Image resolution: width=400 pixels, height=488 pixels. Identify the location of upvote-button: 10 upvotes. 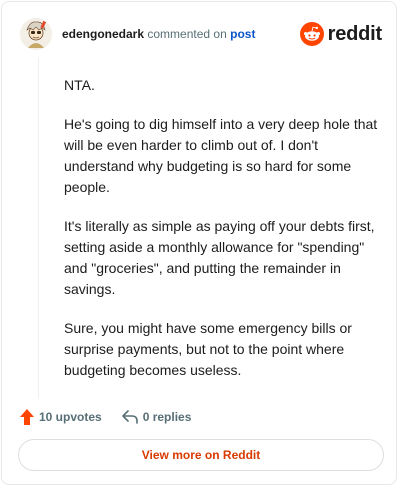
(61, 417).